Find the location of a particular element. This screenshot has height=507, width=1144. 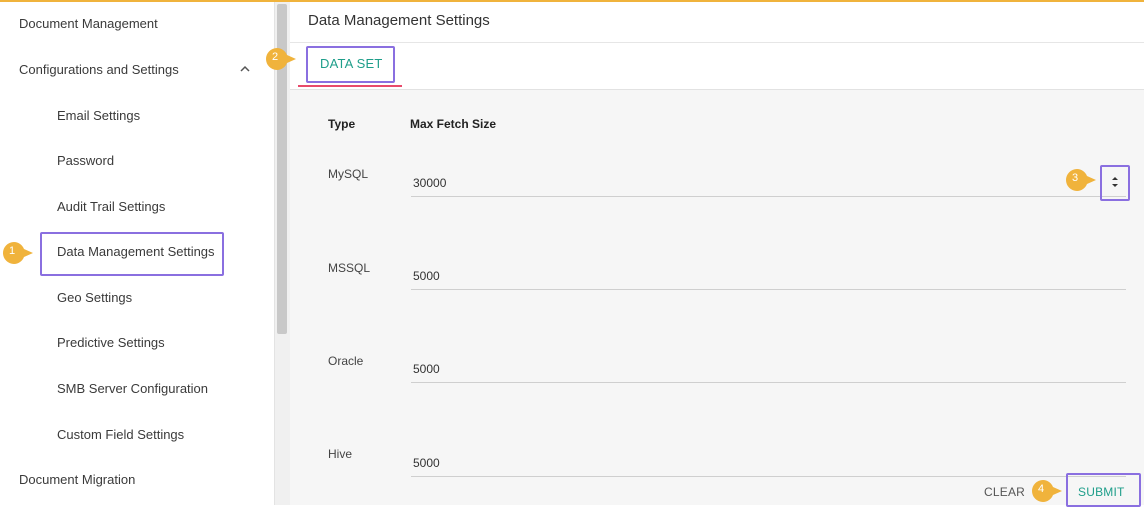

clear-button: CLEAR is located at coordinates (1004, 492).